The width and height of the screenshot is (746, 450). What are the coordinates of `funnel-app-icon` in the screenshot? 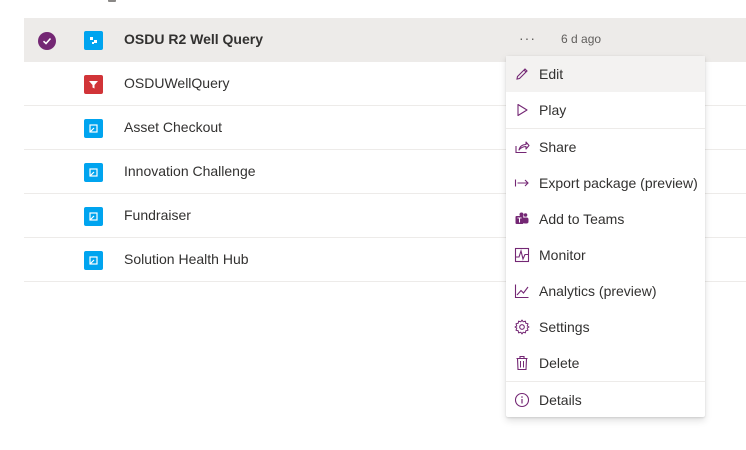 It's located at (93, 84).